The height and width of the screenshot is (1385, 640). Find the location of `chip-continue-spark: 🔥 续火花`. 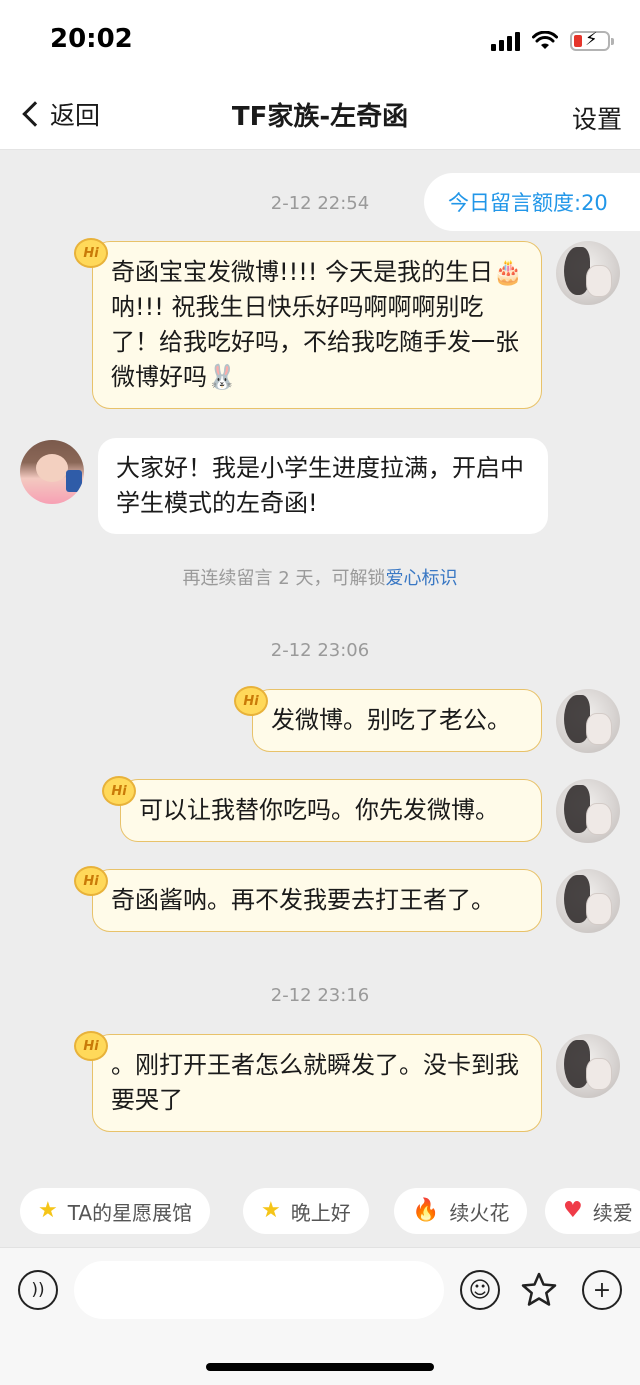

chip-continue-spark: 🔥 续火花 is located at coordinates (461, 1211).